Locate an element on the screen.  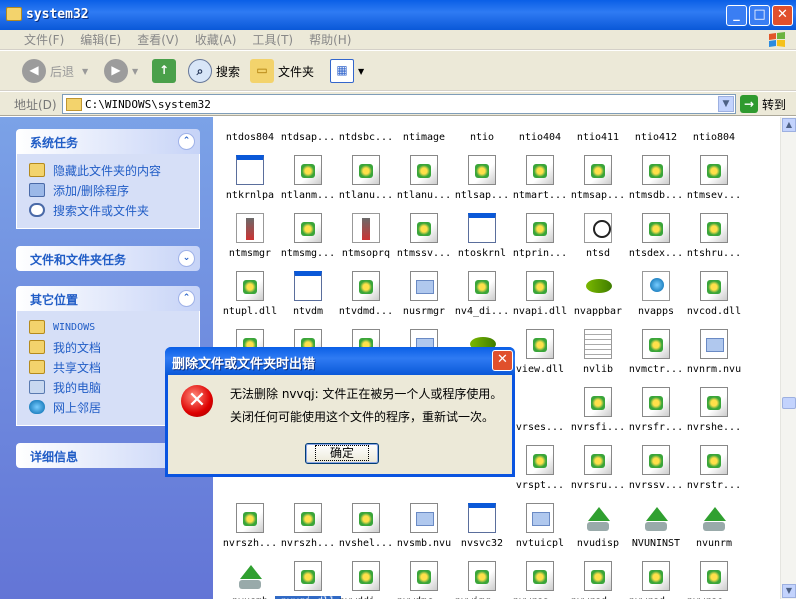
close-button: ✕ is located at coordinates (782, 15).